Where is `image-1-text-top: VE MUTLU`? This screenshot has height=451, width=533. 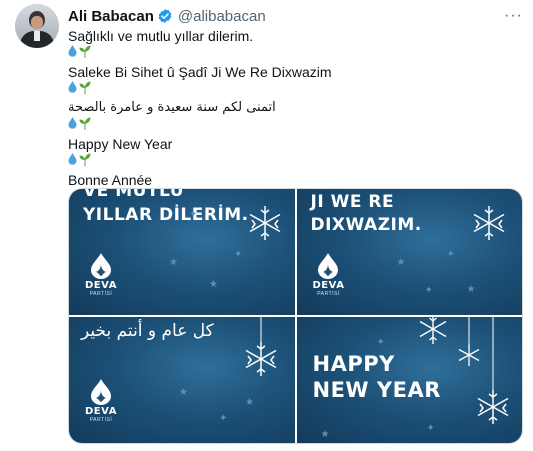 image-1-text-top: VE MUTLU is located at coordinates (134, 195).